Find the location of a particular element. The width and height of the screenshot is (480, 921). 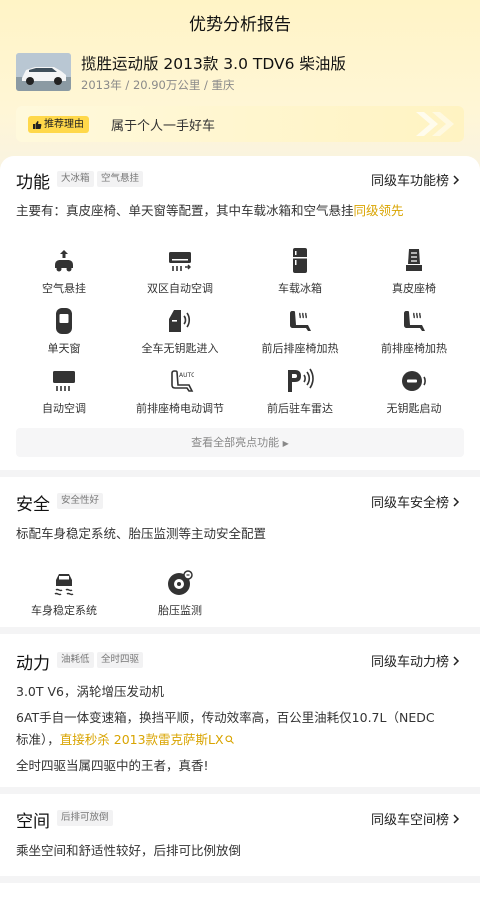

power-engine-text: 3.0T V6，涡轮增压发动机 is located at coordinates (90, 691).